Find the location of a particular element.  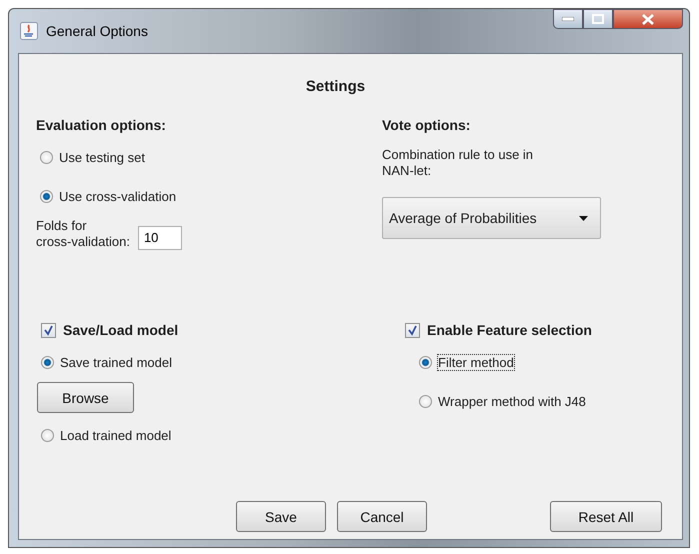

radio-option: Filter method is located at coordinates (498, 362).